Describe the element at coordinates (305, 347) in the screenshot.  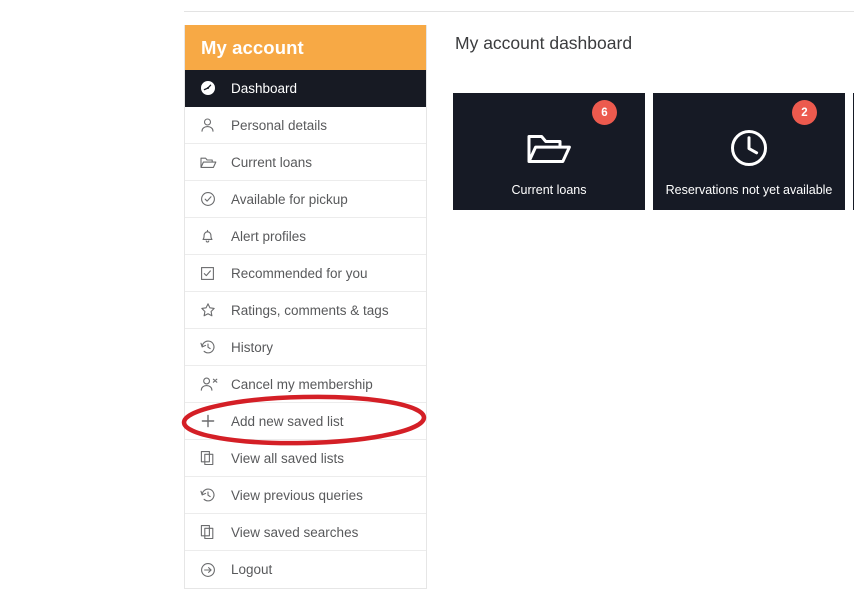
I see `sidebar-item-history: History` at that location.